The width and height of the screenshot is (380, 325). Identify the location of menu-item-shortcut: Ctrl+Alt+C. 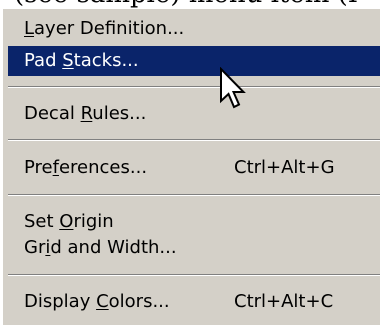
(284, 301).